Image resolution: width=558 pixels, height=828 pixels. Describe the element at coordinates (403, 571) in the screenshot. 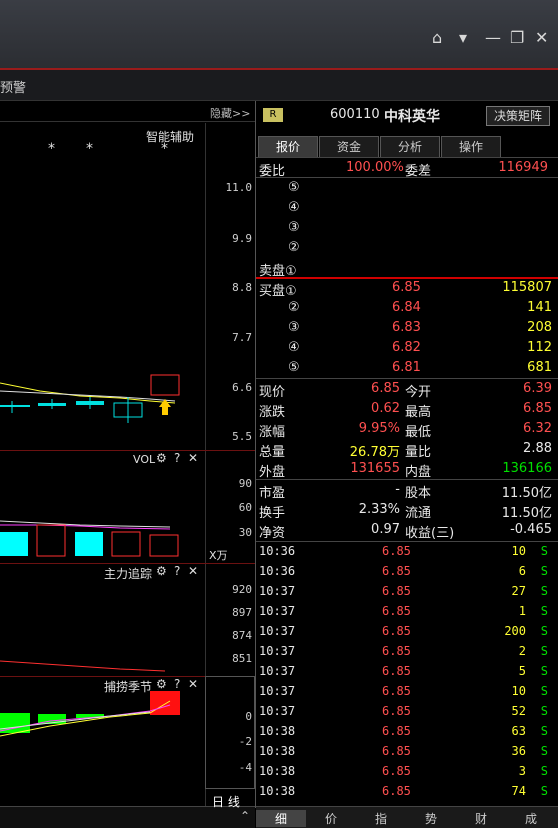

I see `trade-row: 10:36 6.85 6 S` at that location.